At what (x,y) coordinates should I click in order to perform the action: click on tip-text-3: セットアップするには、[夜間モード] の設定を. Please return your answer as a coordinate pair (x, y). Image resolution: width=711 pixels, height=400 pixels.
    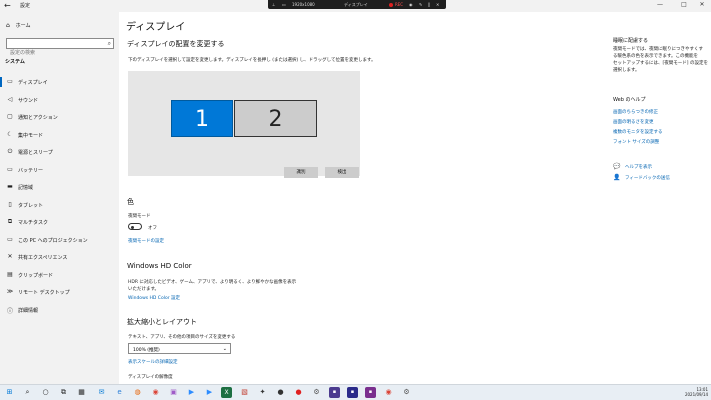
    Looking at the image, I should click on (660, 63).